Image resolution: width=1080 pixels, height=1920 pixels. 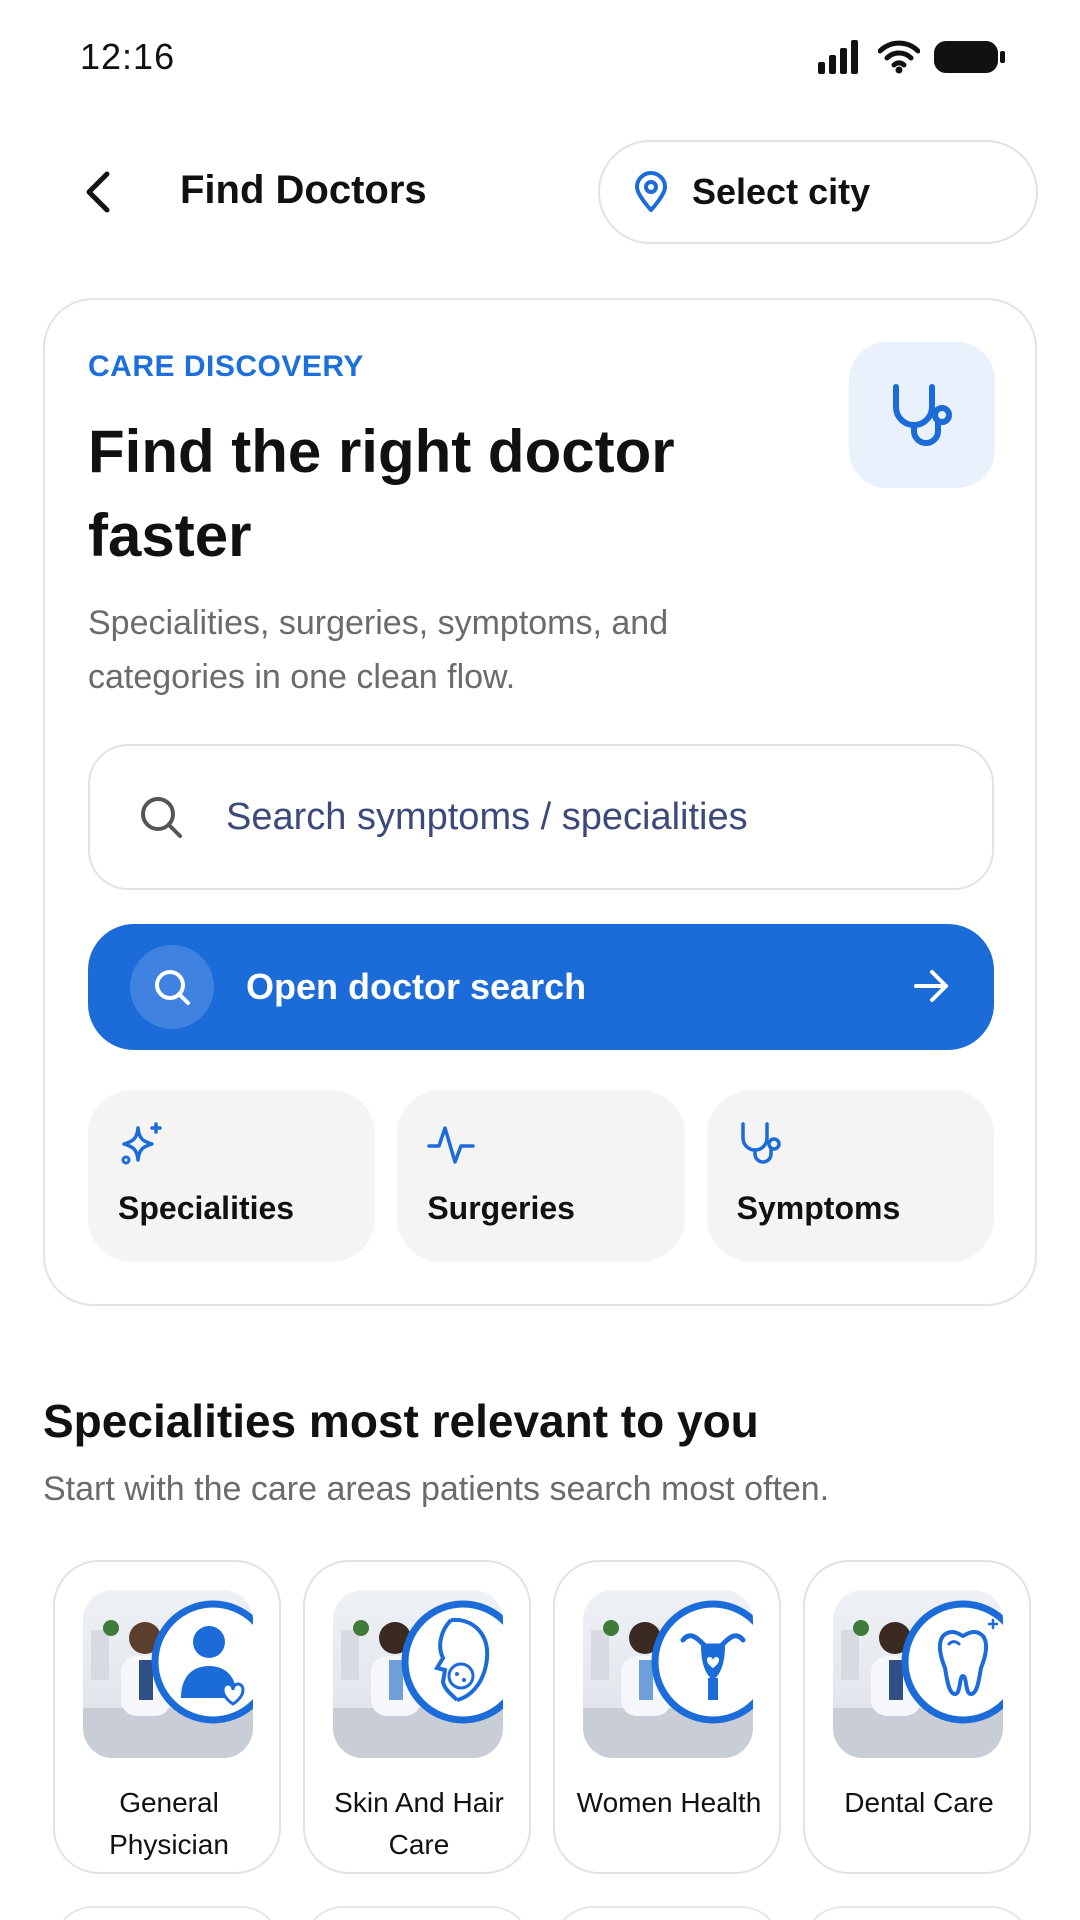 I want to click on speciality-label: Skin And Hair Care, so click(x=419, y=1823).